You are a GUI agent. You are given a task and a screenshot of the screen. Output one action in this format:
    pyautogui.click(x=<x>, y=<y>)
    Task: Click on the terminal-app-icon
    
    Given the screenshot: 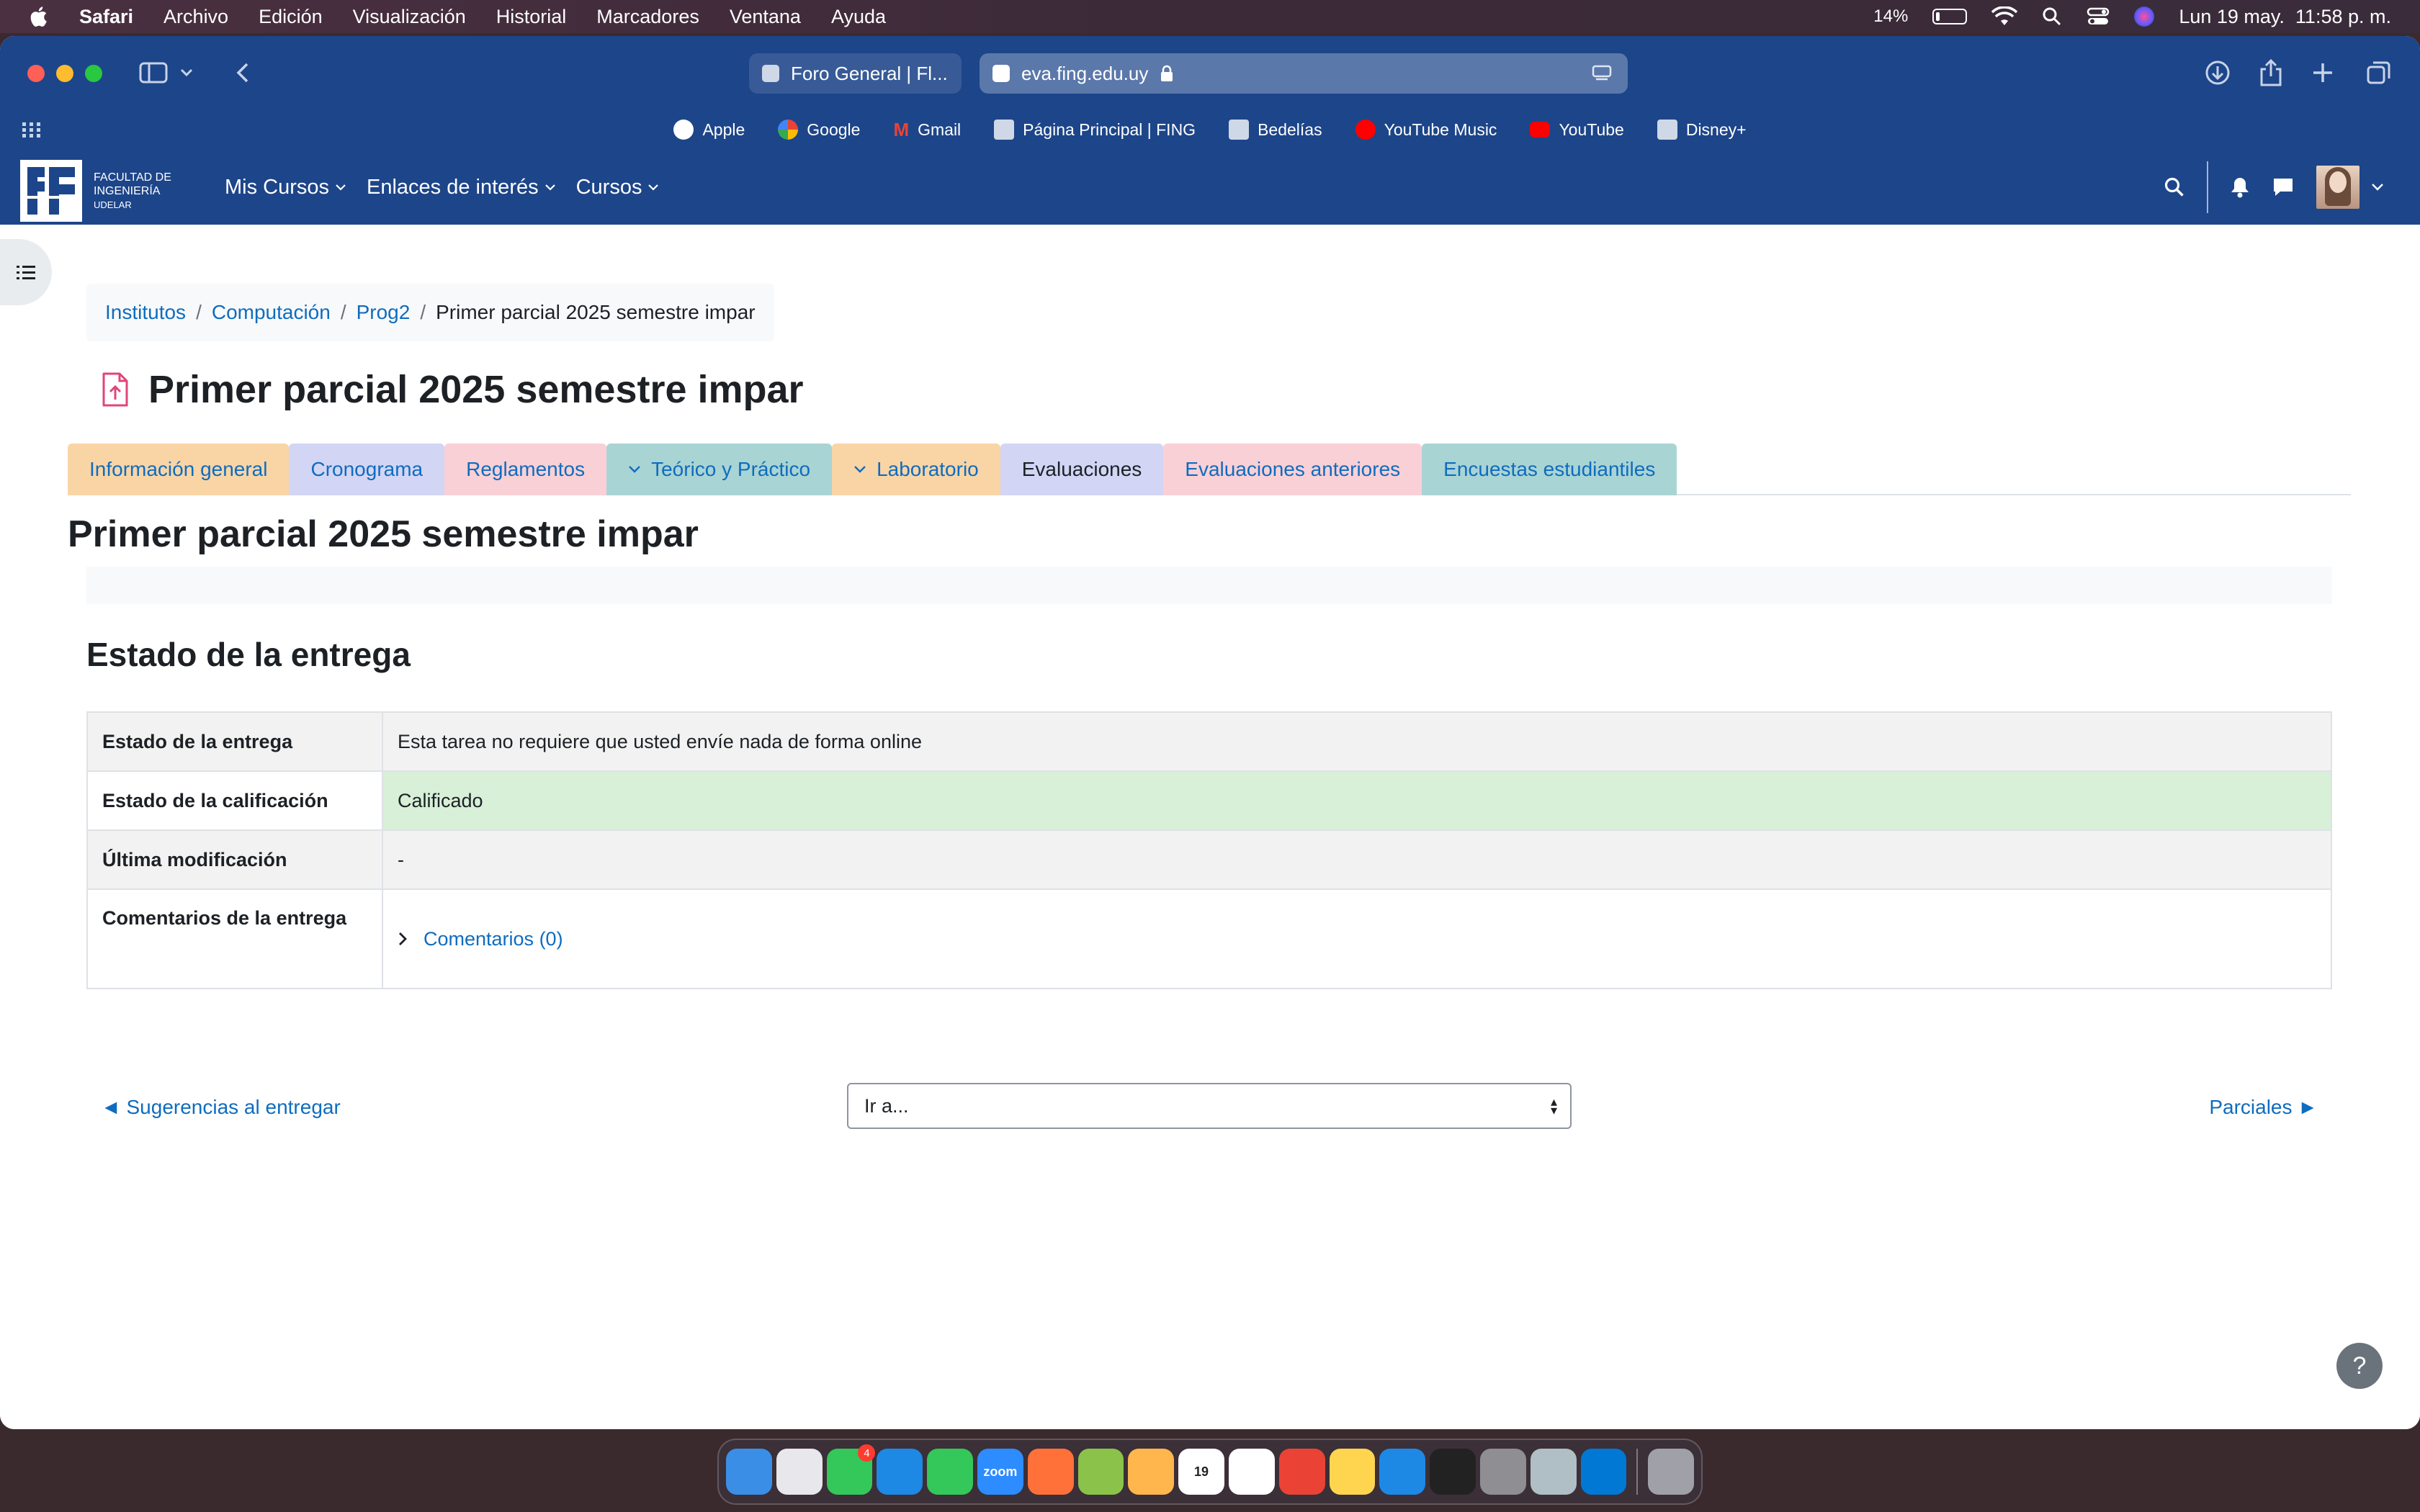 What is the action you would take?
    pyautogui.click(x=1453, y=1472)
    